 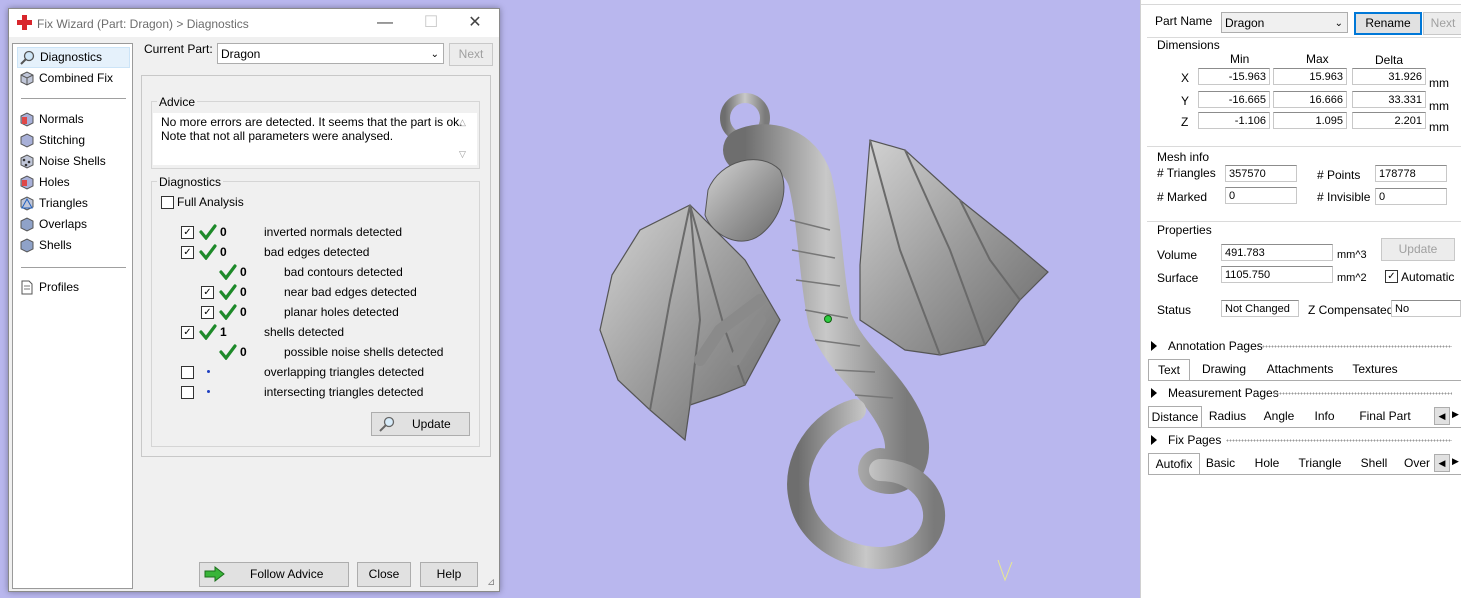 What do you see at coordinates (1245, 23) in the screenshot?
I see `part-name-value: Dragon` at bounding box center [1245, 23].